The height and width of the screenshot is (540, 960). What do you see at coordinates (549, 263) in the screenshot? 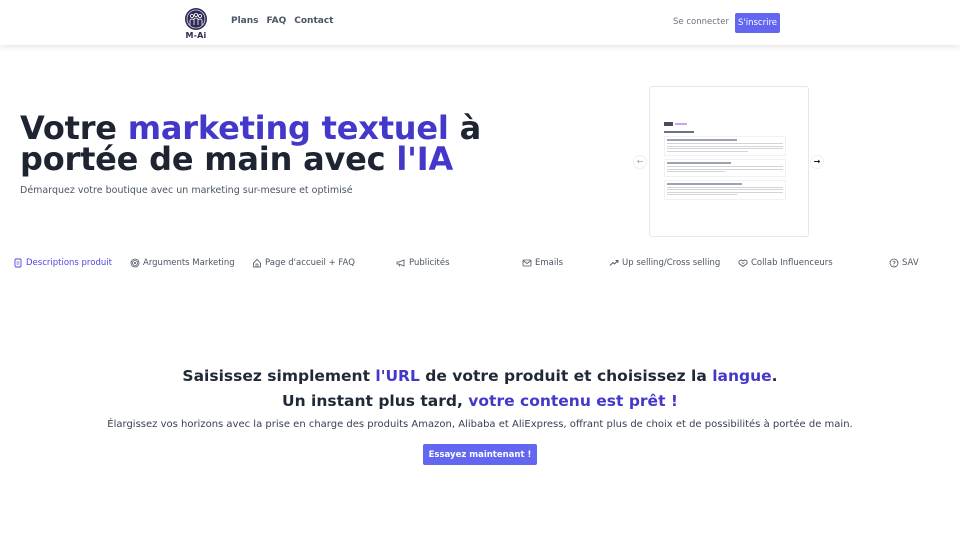
I see `tab-label: Emails` at bounding box center [549, 263].